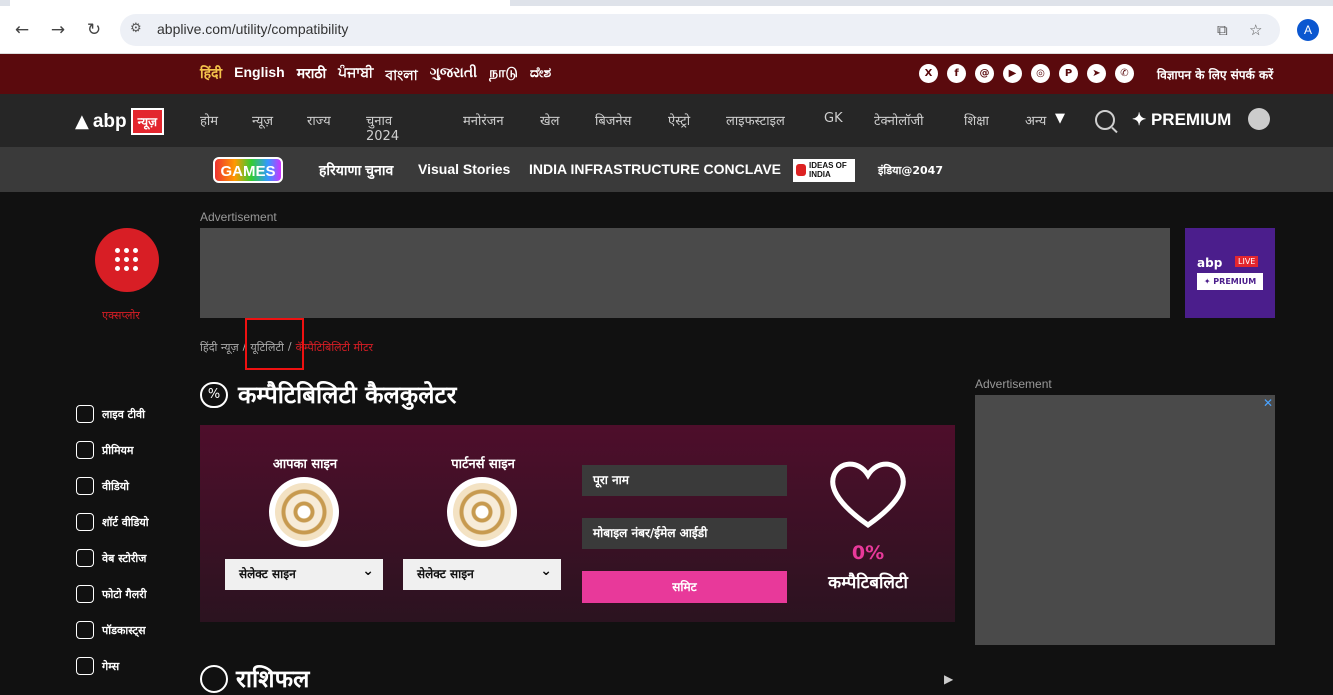  I want to click on reload-icon: ↻, so click(94, 30).